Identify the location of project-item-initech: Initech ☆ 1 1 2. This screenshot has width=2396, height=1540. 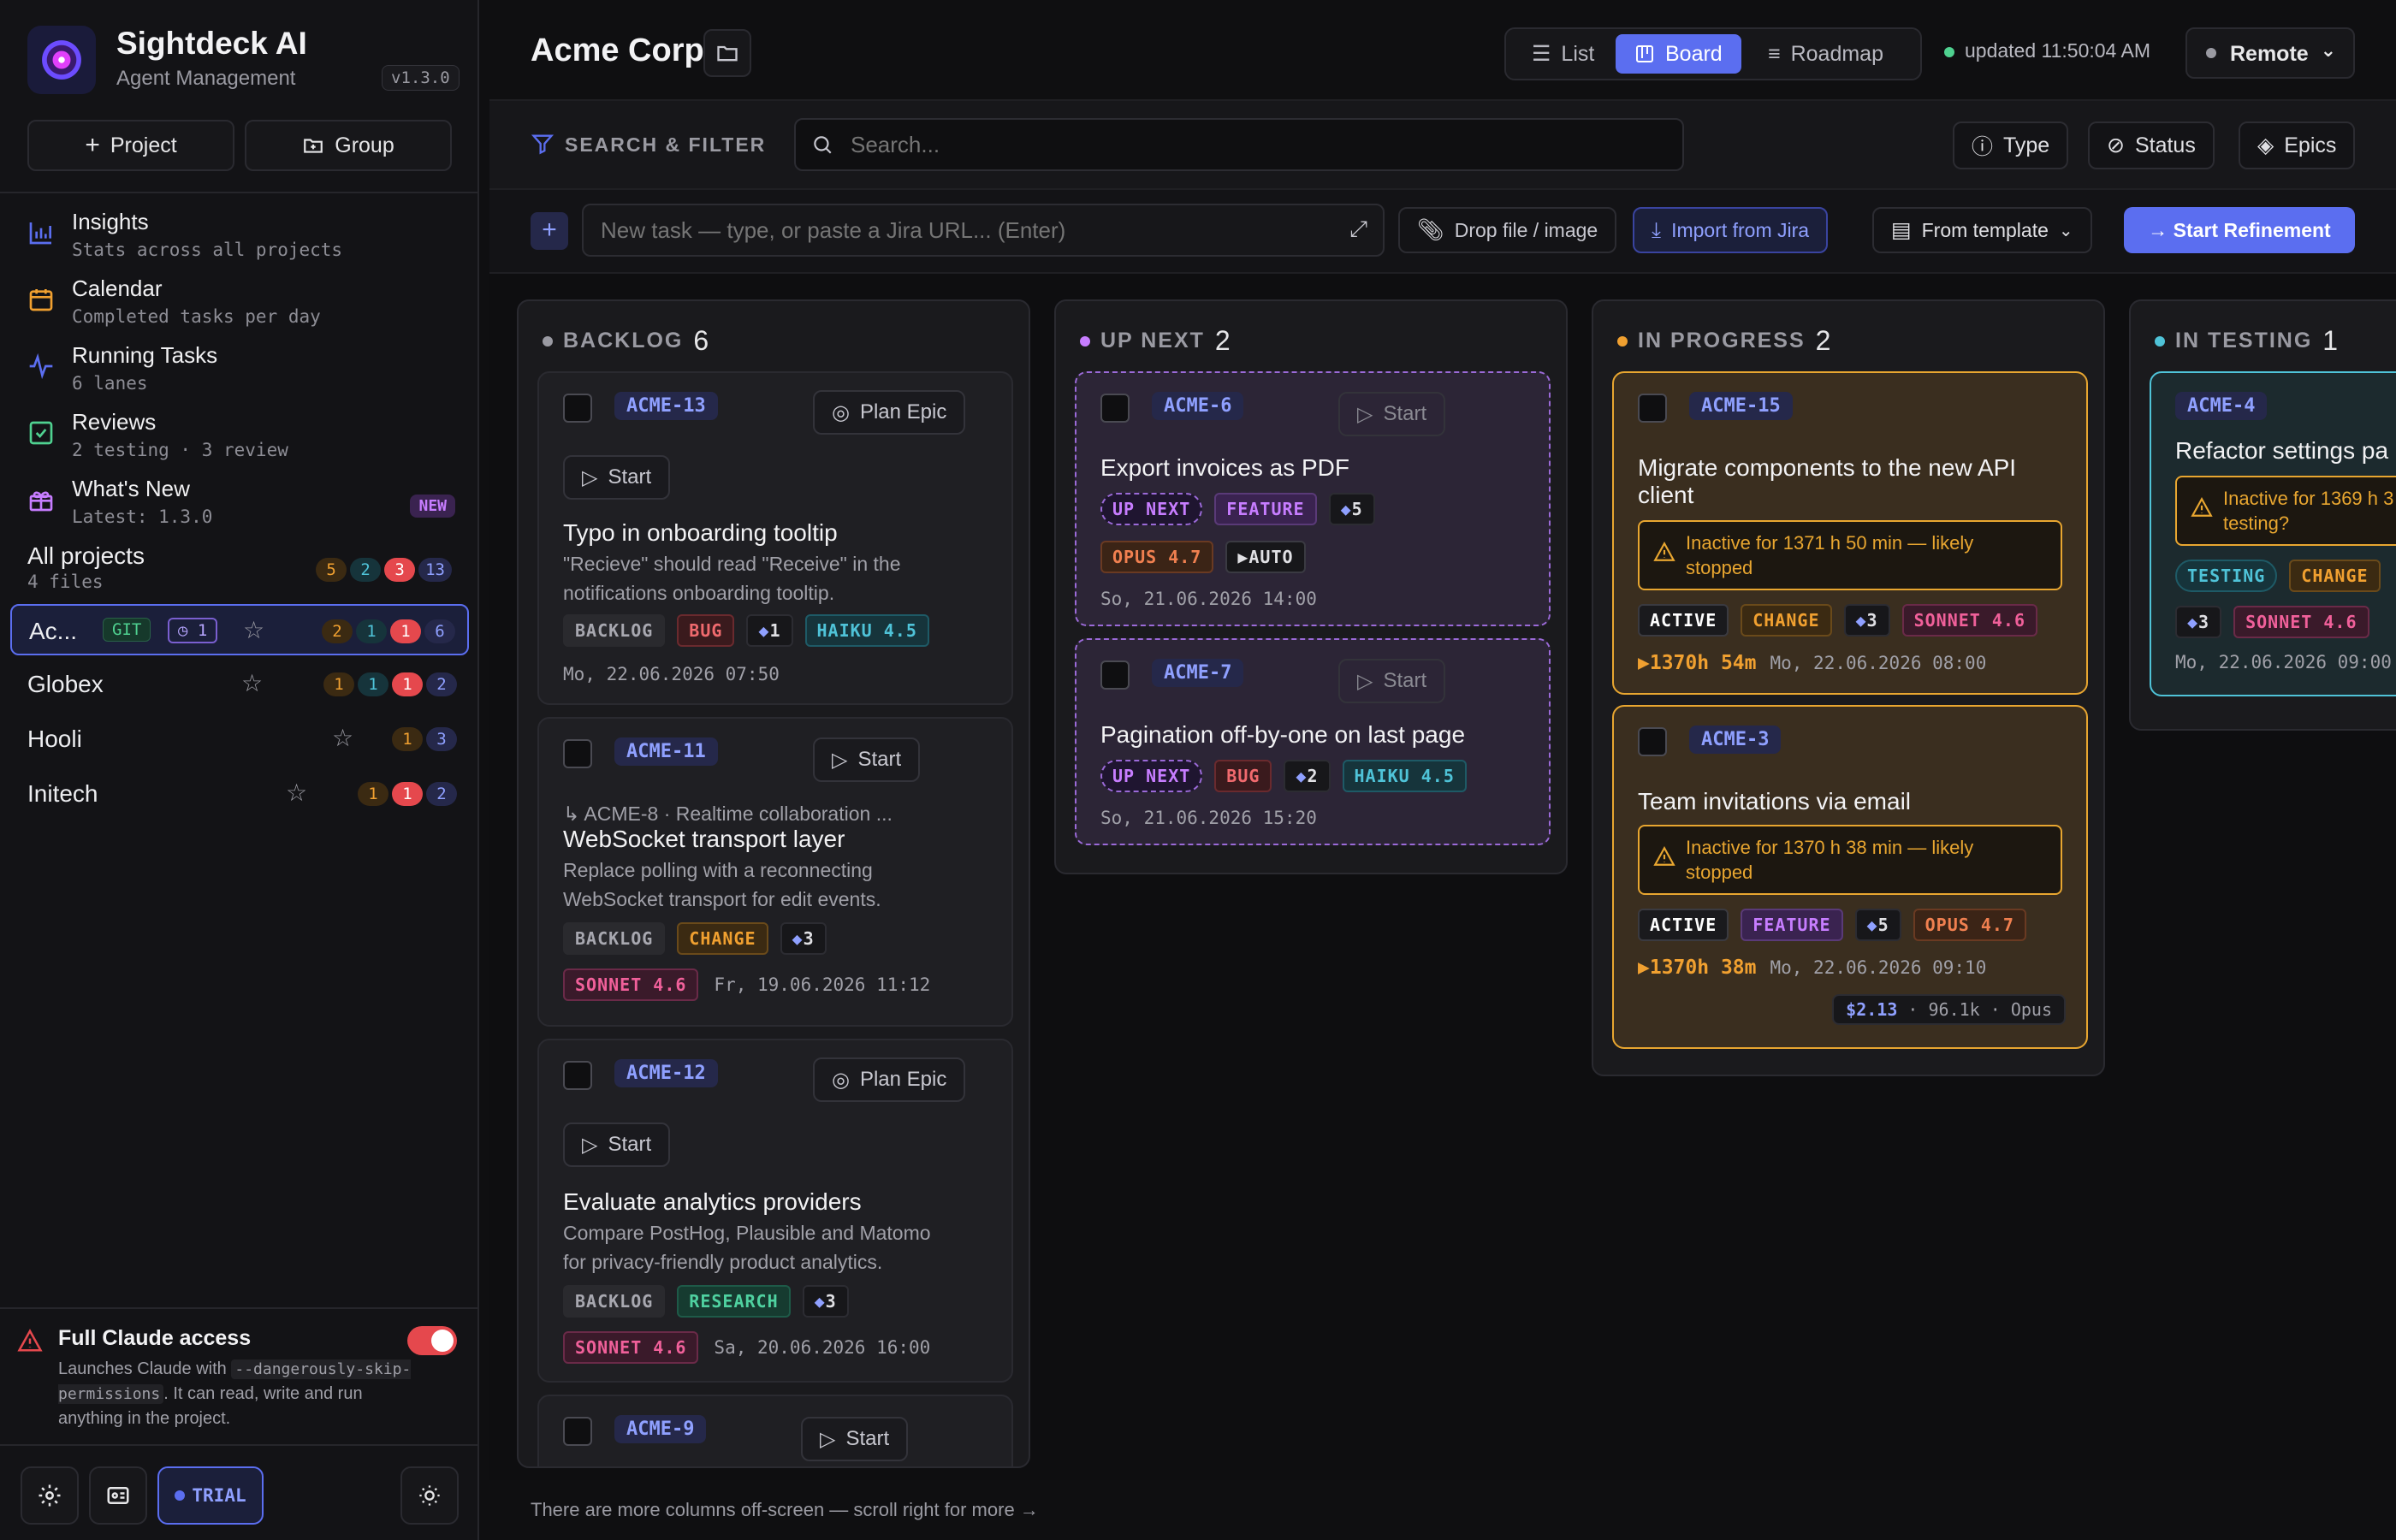
(240, 794).